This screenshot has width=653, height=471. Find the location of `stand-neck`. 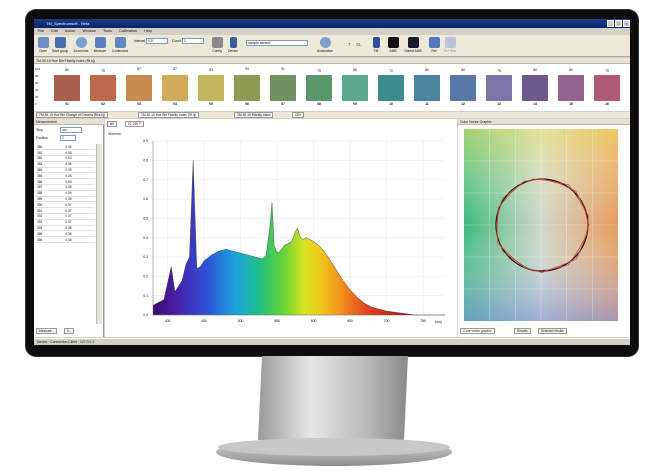

stand-neck is located at coordinates (333, 398).